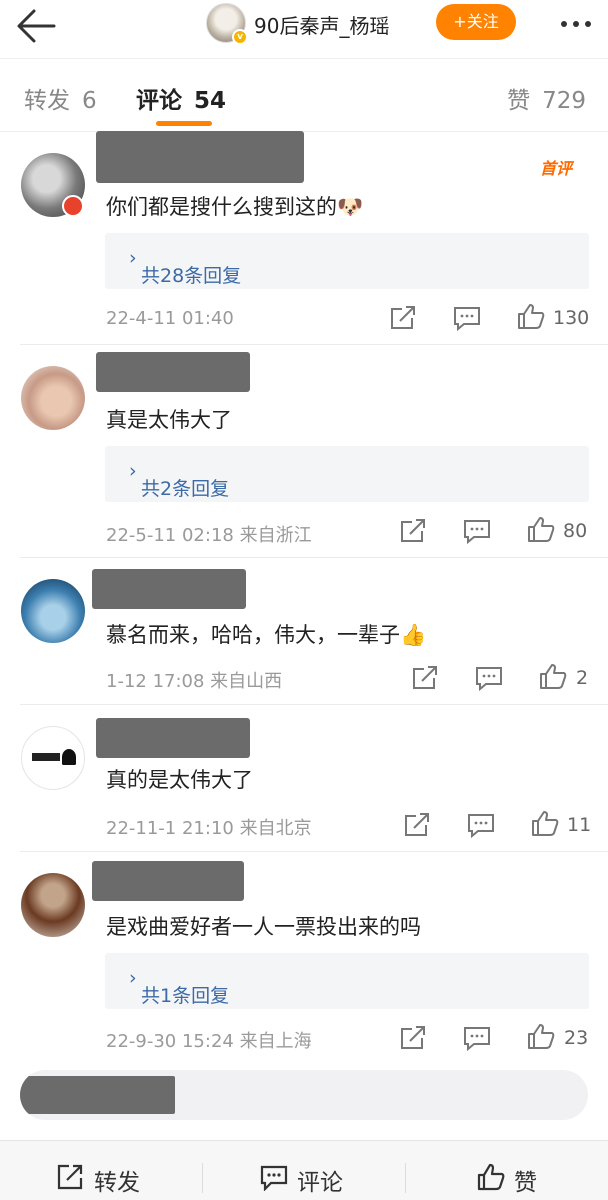  I want to click on tab-forward: 转发 6, so click(60, 98).